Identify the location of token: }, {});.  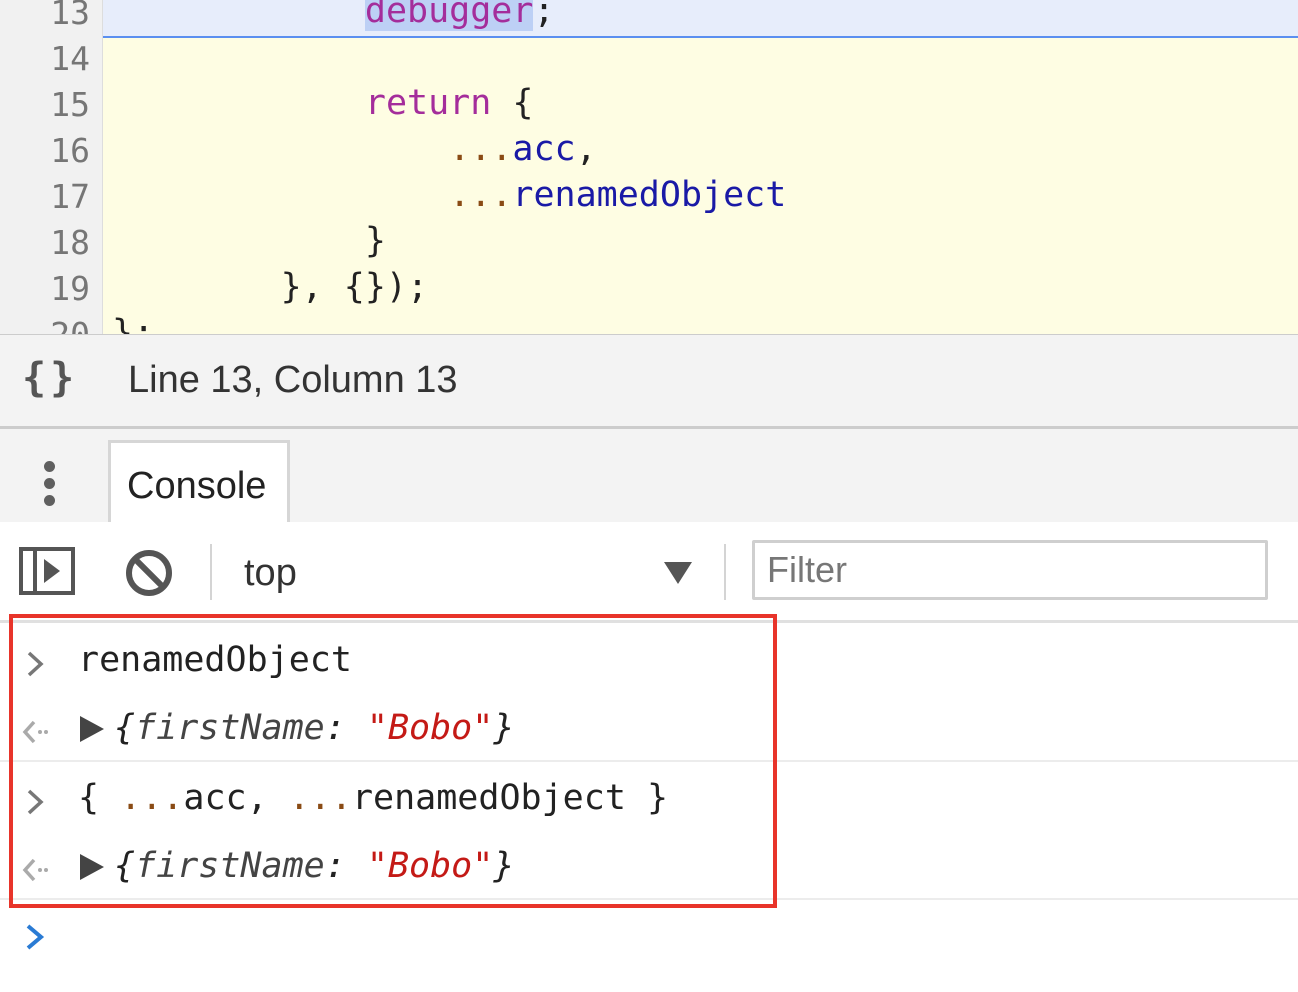
(270, 287).